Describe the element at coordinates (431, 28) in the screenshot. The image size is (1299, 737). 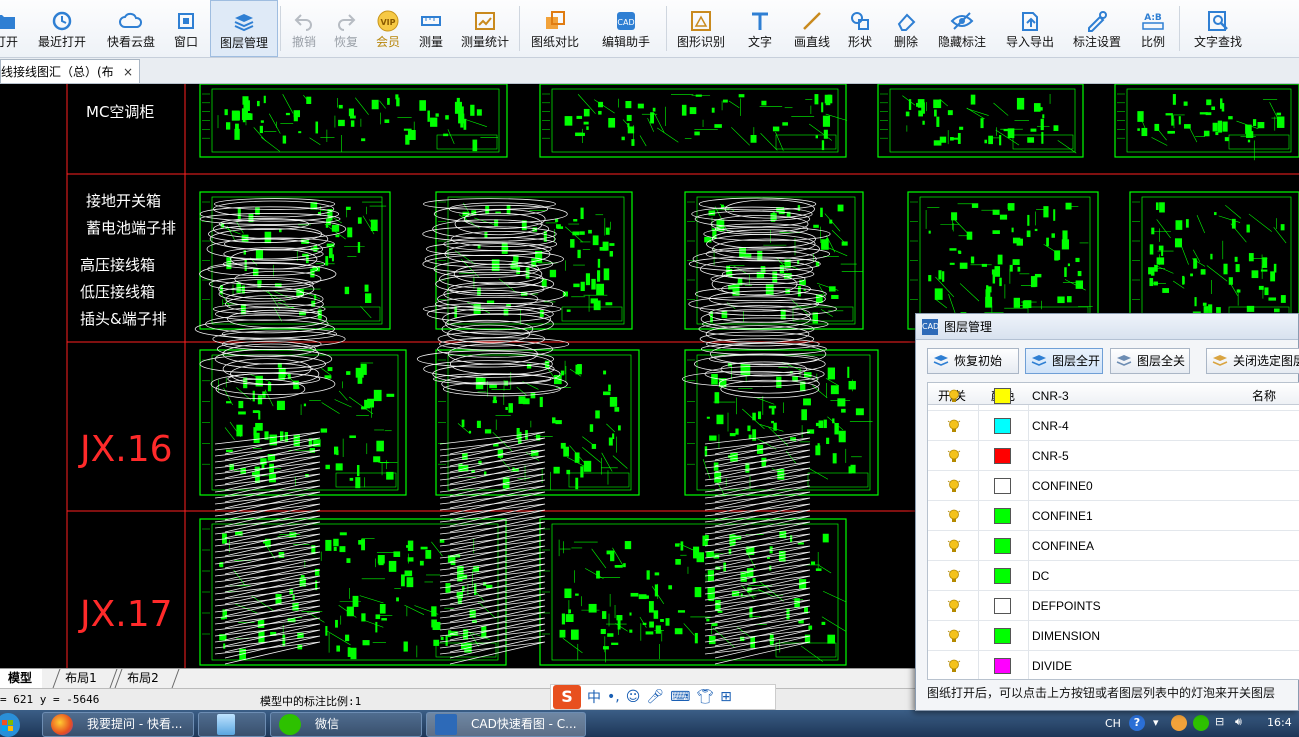
I see `measure-button: 测量` at that location.